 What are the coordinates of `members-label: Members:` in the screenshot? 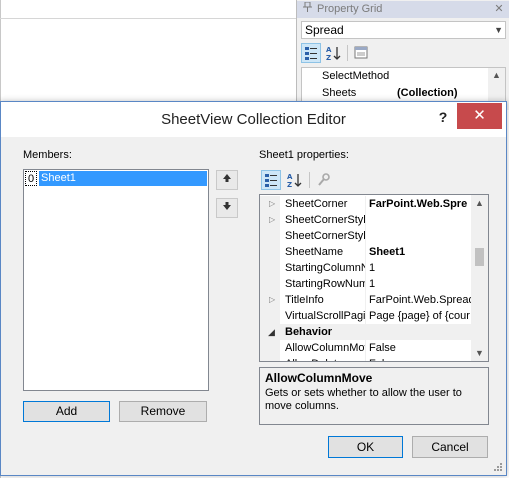 It's located at (47, 155).